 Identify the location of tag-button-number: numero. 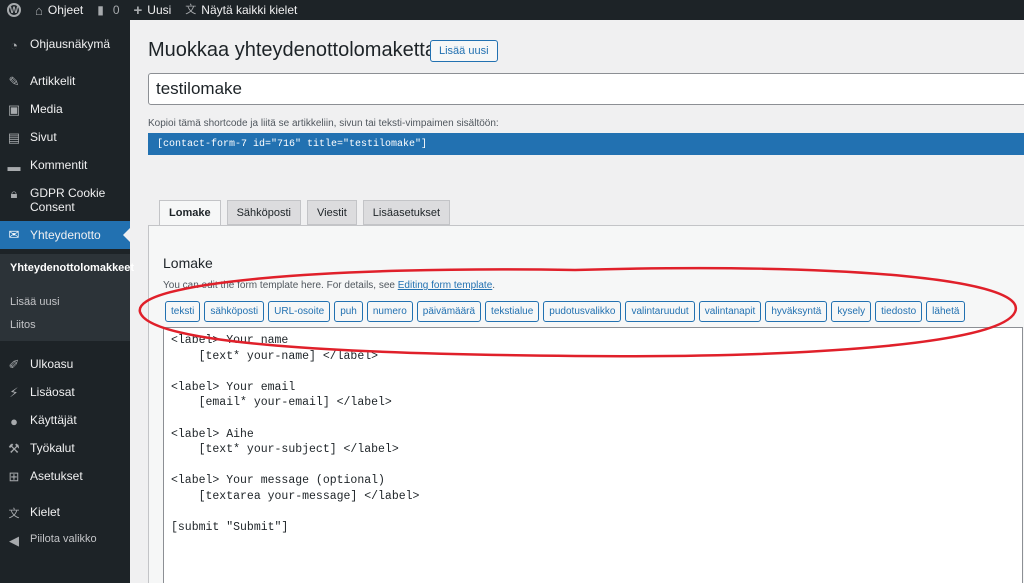
(389, 311).